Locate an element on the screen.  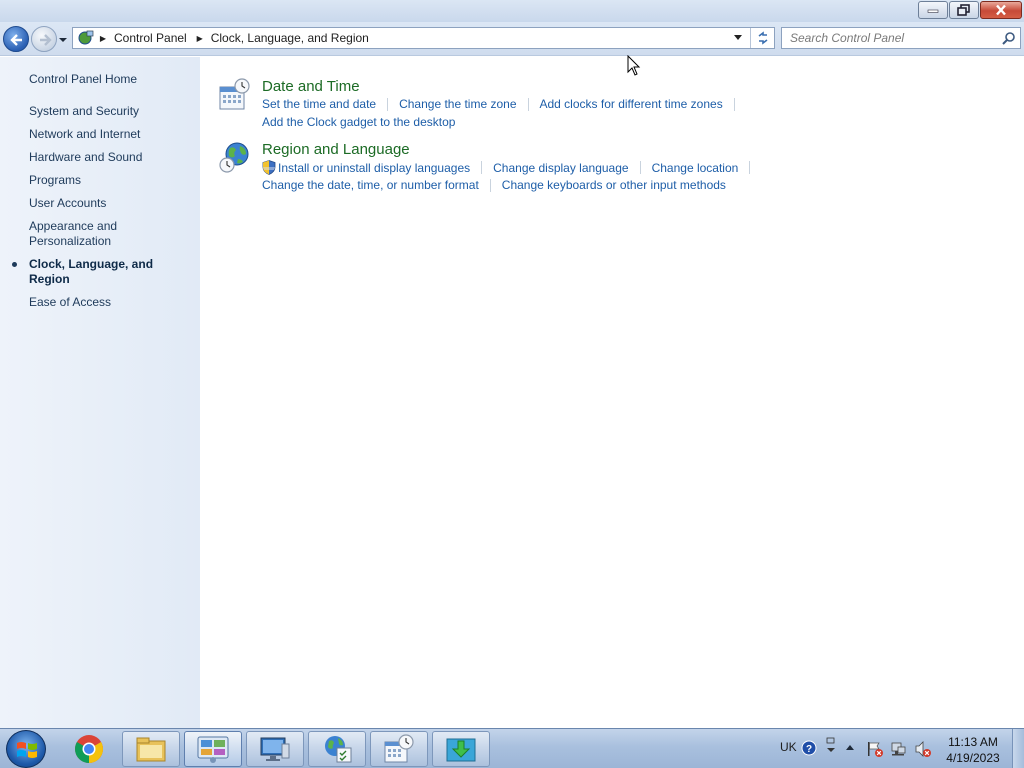
taskbar-region-language-button is located at coordinates (337, 749).